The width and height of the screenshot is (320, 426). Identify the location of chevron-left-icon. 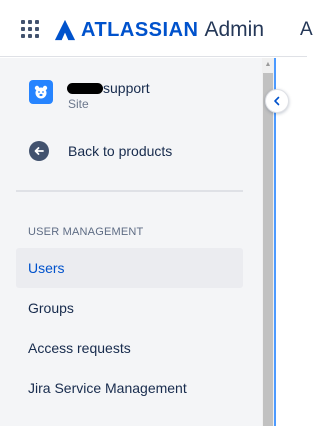
(277, 101).